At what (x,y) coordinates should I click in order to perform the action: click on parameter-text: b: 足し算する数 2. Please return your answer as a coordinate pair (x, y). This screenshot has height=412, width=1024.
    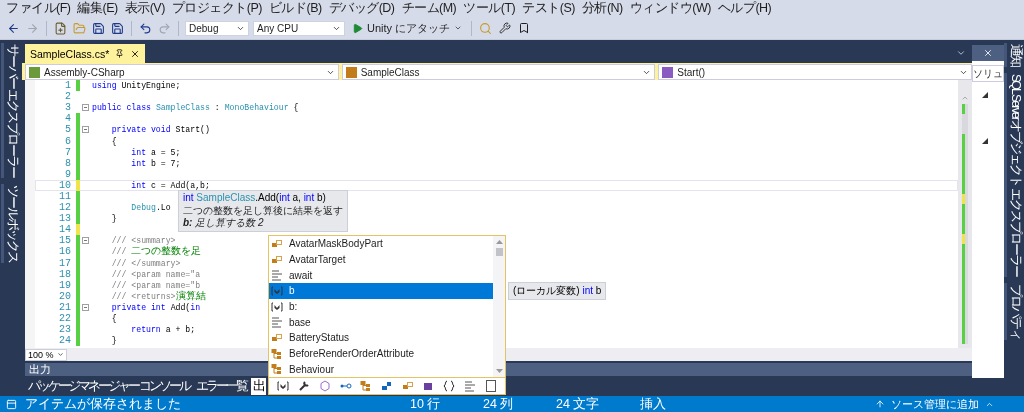
    Looking at the image, I should click on (224, 223).